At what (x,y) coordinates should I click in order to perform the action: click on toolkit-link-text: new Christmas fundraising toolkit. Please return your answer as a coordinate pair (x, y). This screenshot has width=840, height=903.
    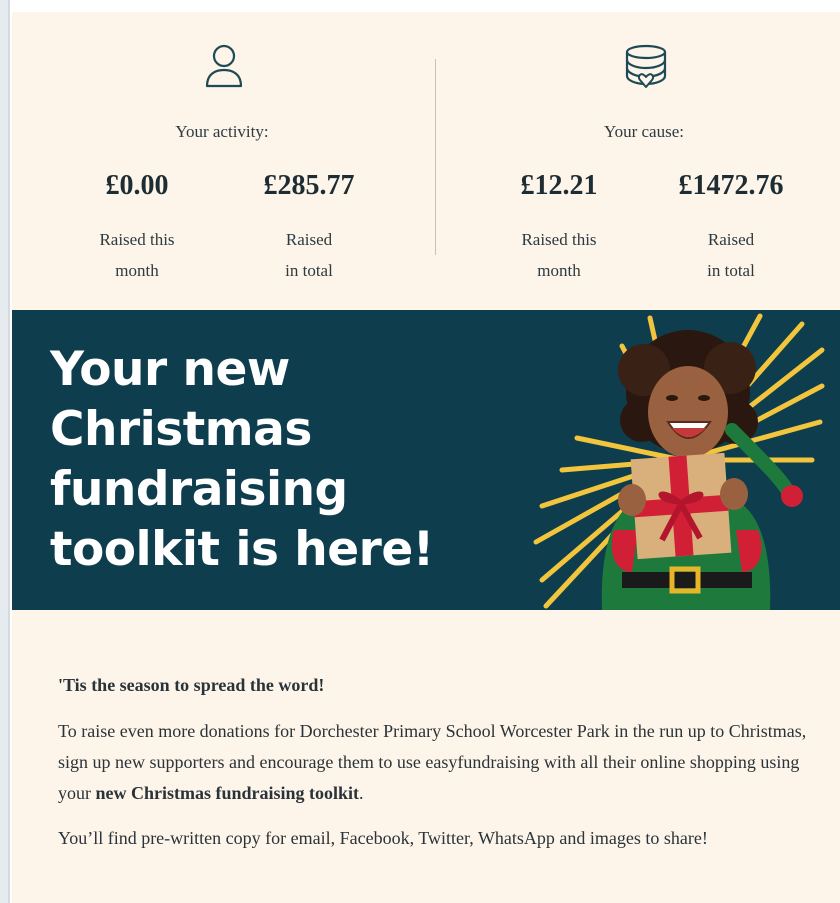
    Looking at the image, I should click on (228, 793).